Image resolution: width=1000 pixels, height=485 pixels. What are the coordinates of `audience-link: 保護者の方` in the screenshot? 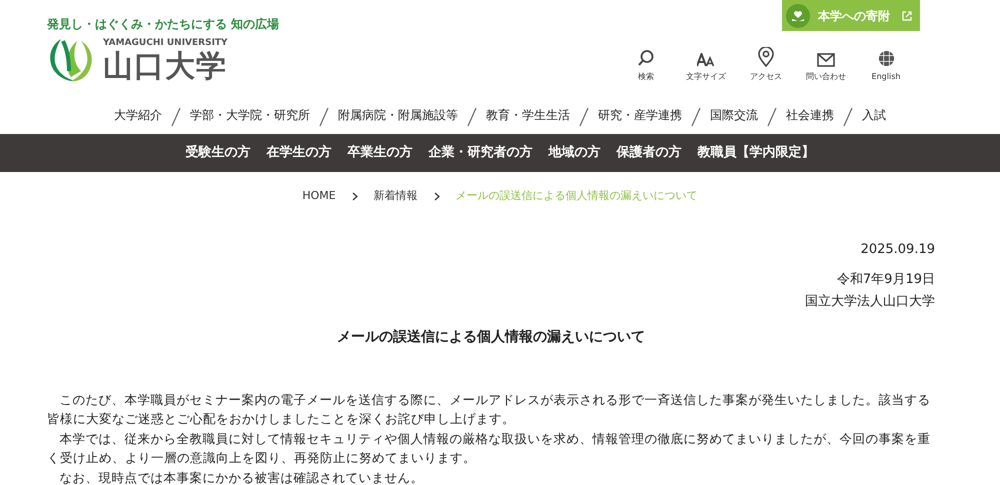 It's located at (649, 153).